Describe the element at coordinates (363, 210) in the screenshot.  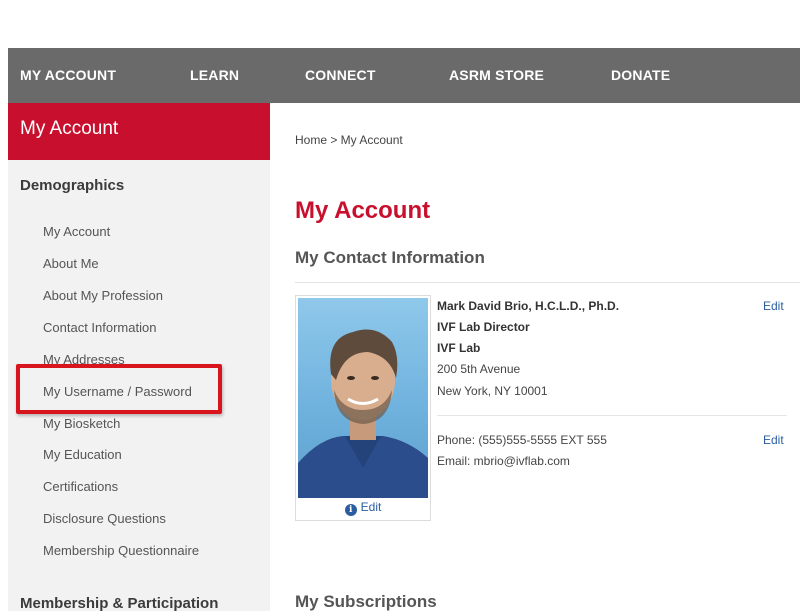
I see `page-title: My Account` at that location.